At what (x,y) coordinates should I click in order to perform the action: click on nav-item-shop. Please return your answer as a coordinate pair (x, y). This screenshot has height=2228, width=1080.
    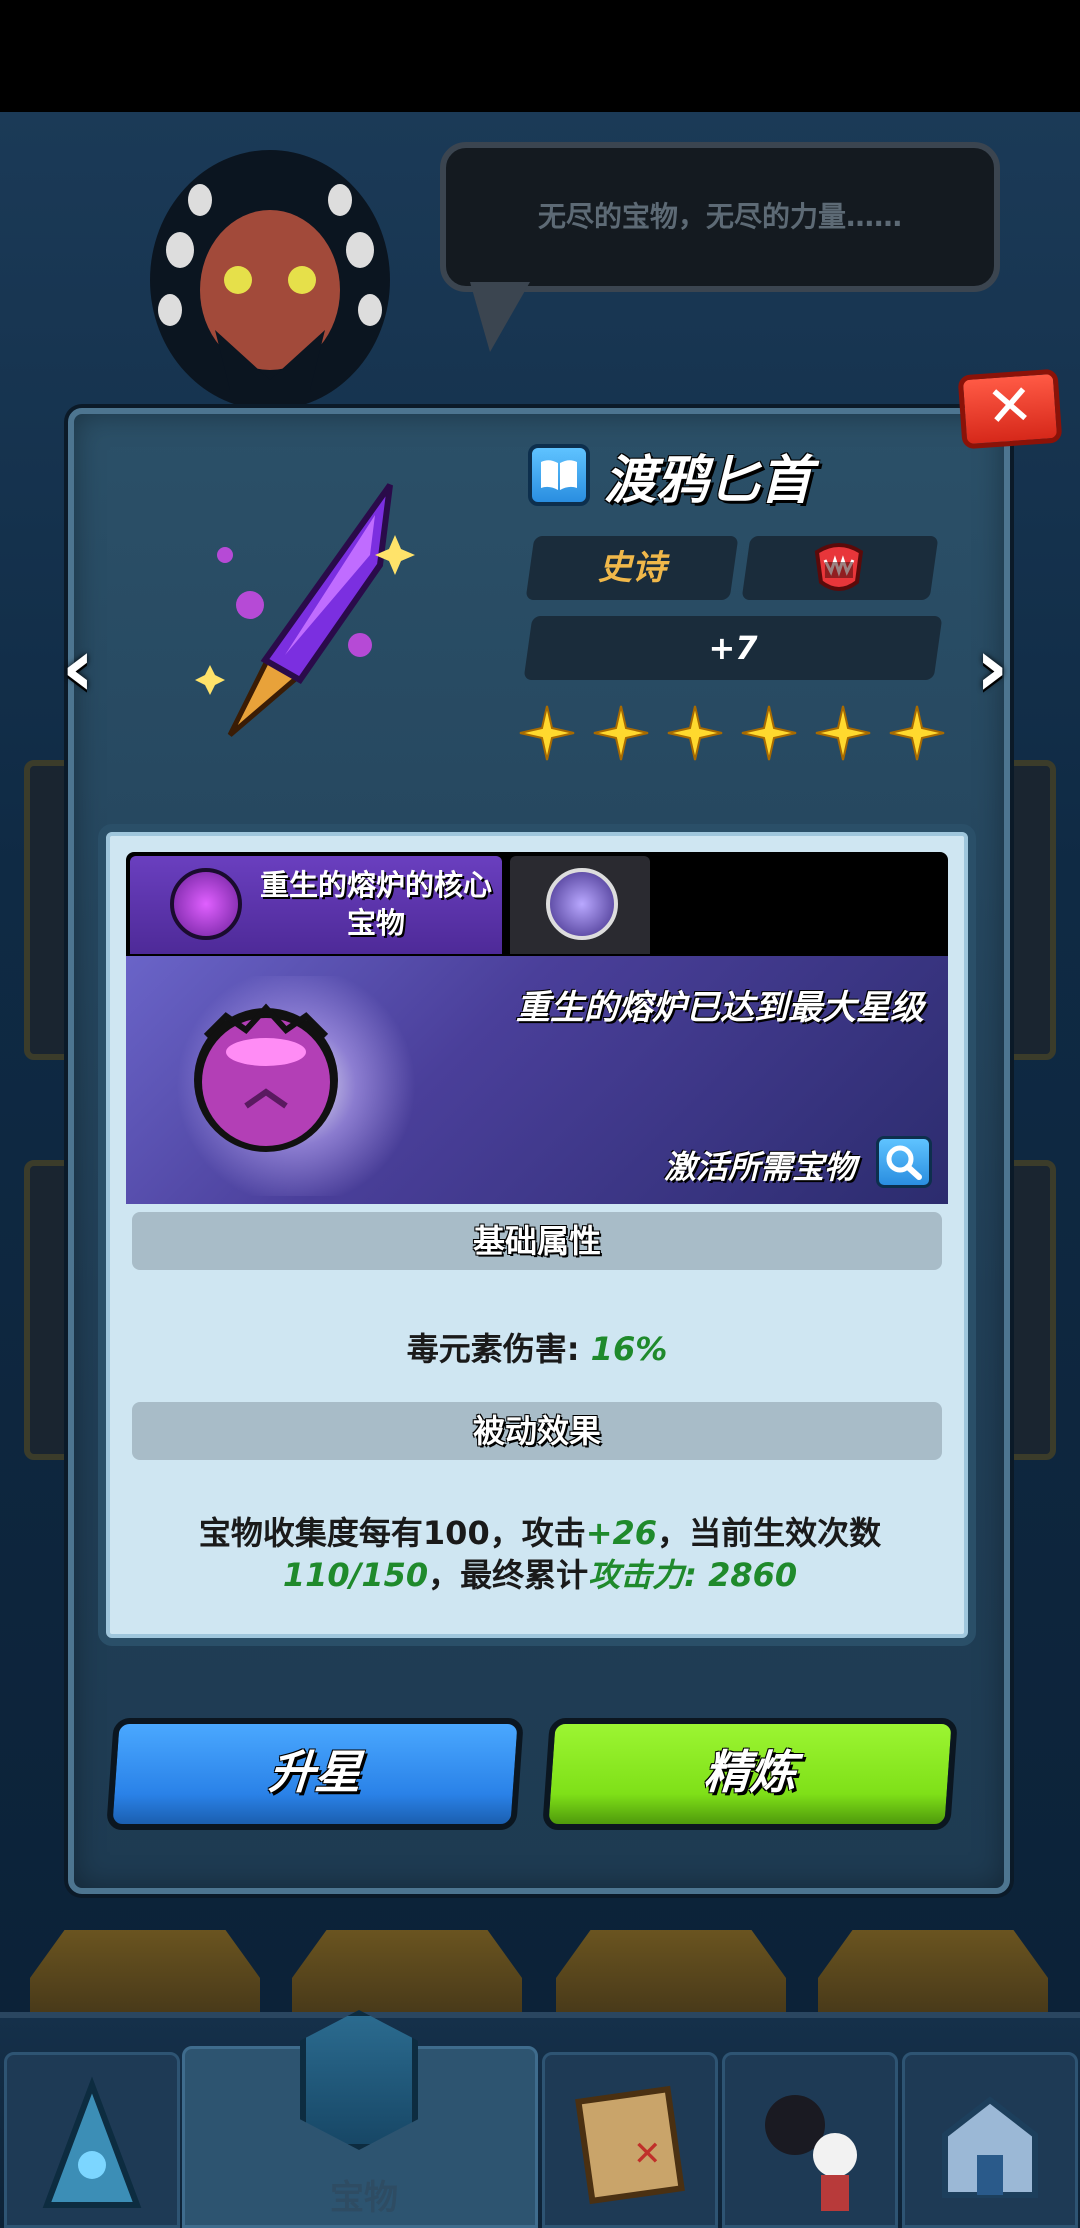
    Looking at the image, I should click on (990, 2140).